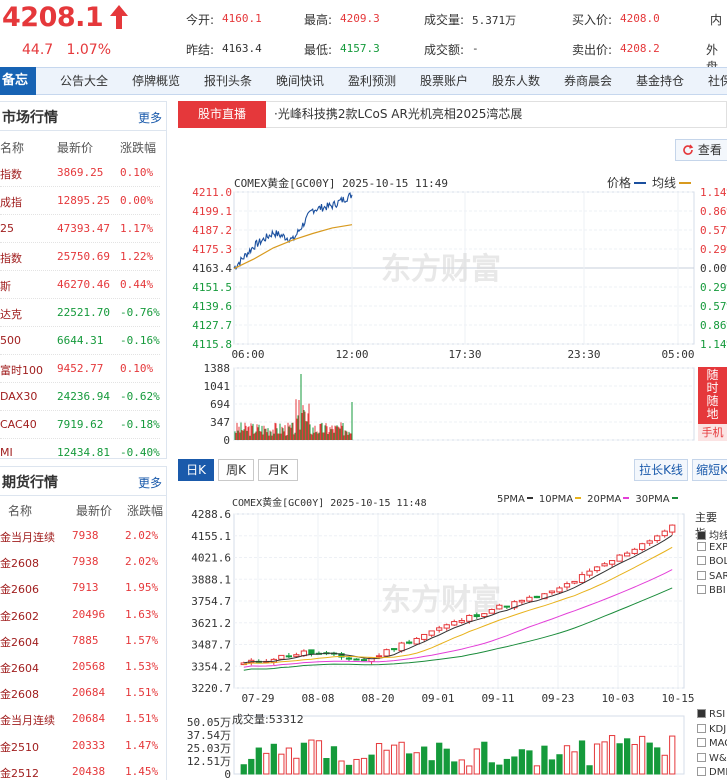  I want to click on indicator-option: SAR, so click(712, 576).